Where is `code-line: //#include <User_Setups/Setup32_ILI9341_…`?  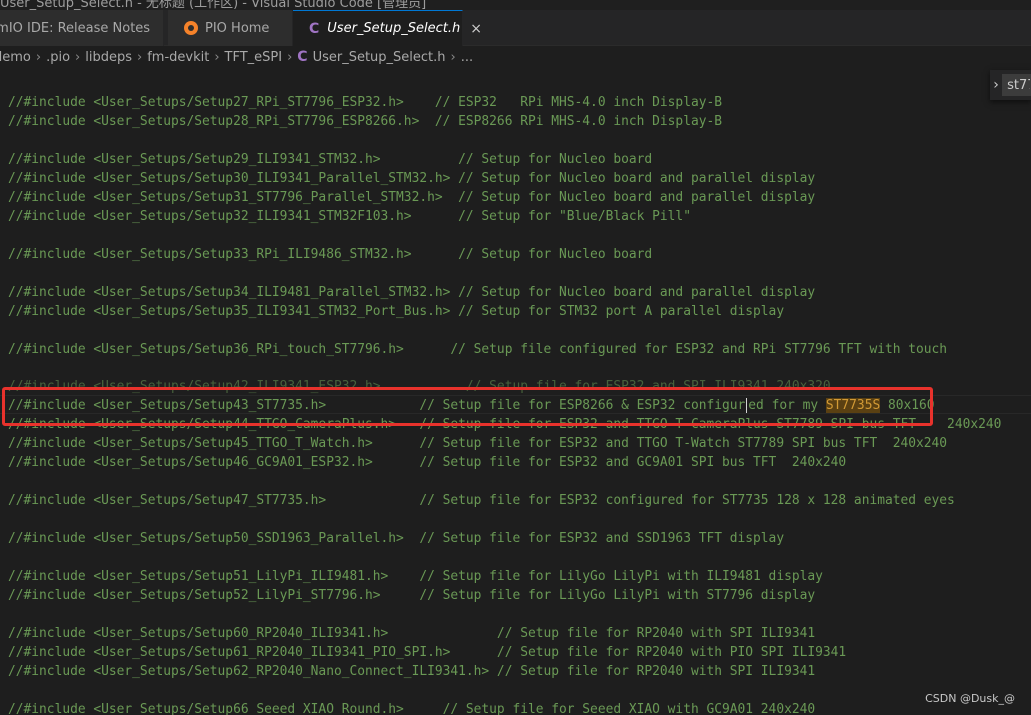 code-line: //#include <User_Setups/Setup32_ILI9341_… is located at coordinates (349, 216).